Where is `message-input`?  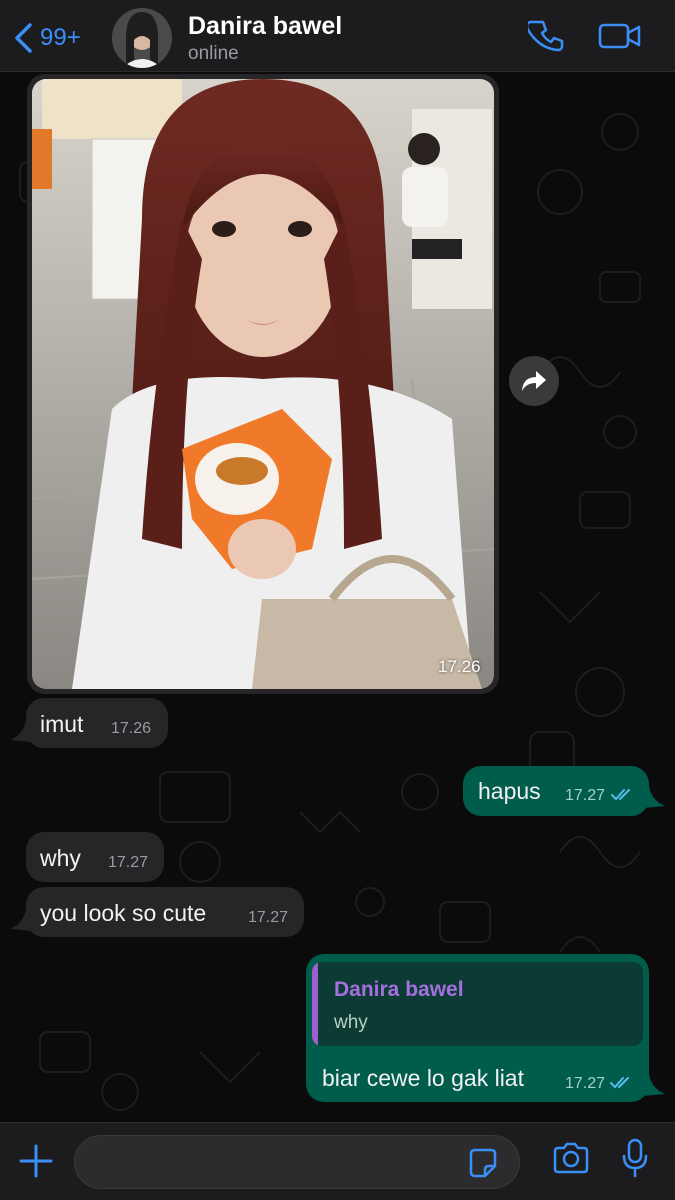
message-input is located at coordinates (280, 1163).